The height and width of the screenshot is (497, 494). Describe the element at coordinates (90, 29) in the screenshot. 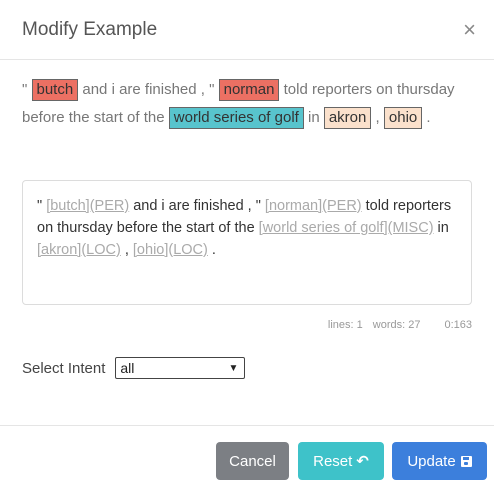

I see `dialog-title: Modify Example` at that location.